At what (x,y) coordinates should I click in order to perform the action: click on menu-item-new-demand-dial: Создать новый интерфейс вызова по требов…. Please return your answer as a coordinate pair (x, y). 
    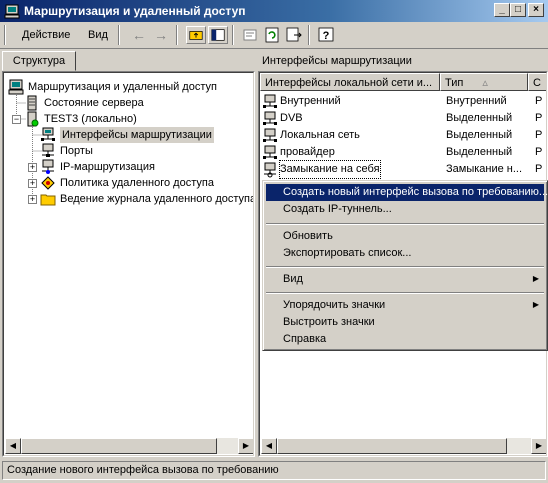
    Looking at the image, I should click on (407, 192).